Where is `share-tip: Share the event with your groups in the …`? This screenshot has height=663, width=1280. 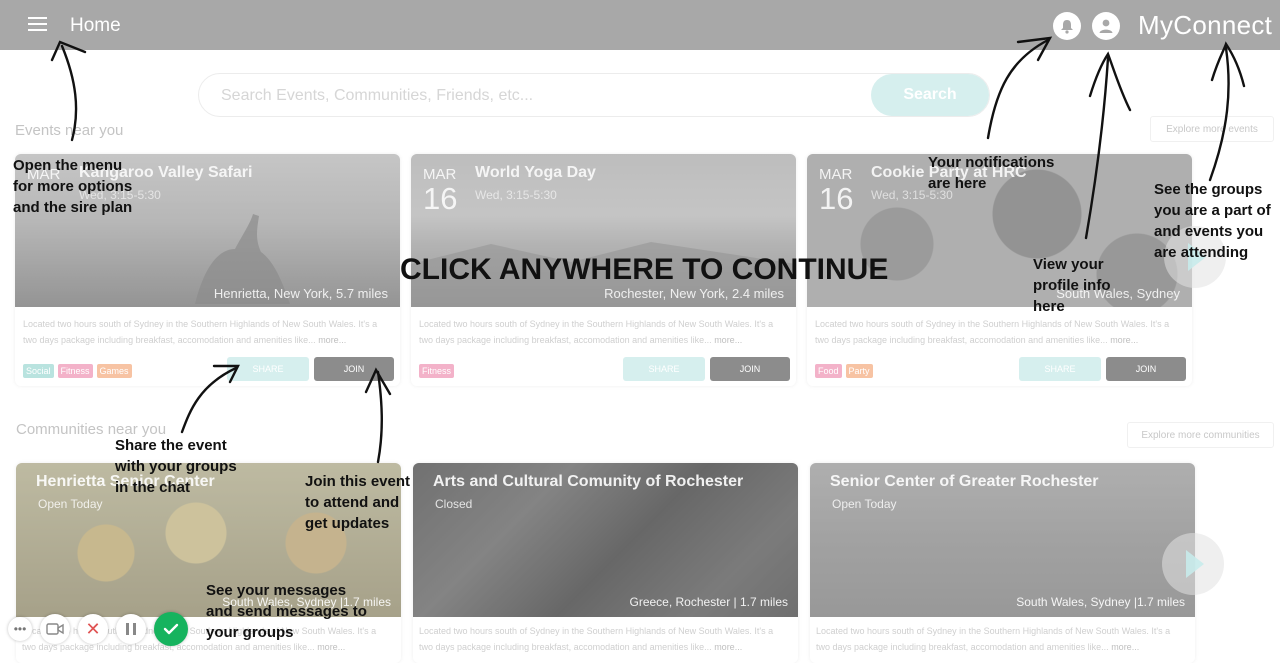 share-tip: Share the event with your groups in the … is located at coordinates (176, 466).